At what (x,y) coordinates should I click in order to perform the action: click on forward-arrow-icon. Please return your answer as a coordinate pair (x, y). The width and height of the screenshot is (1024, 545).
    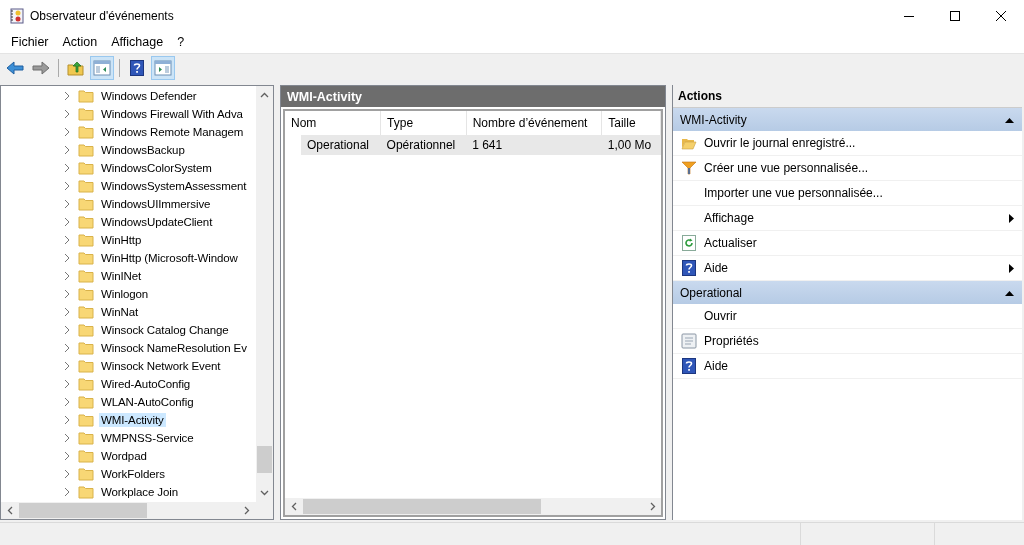
    Looking at the image, I should click on (41, 68).